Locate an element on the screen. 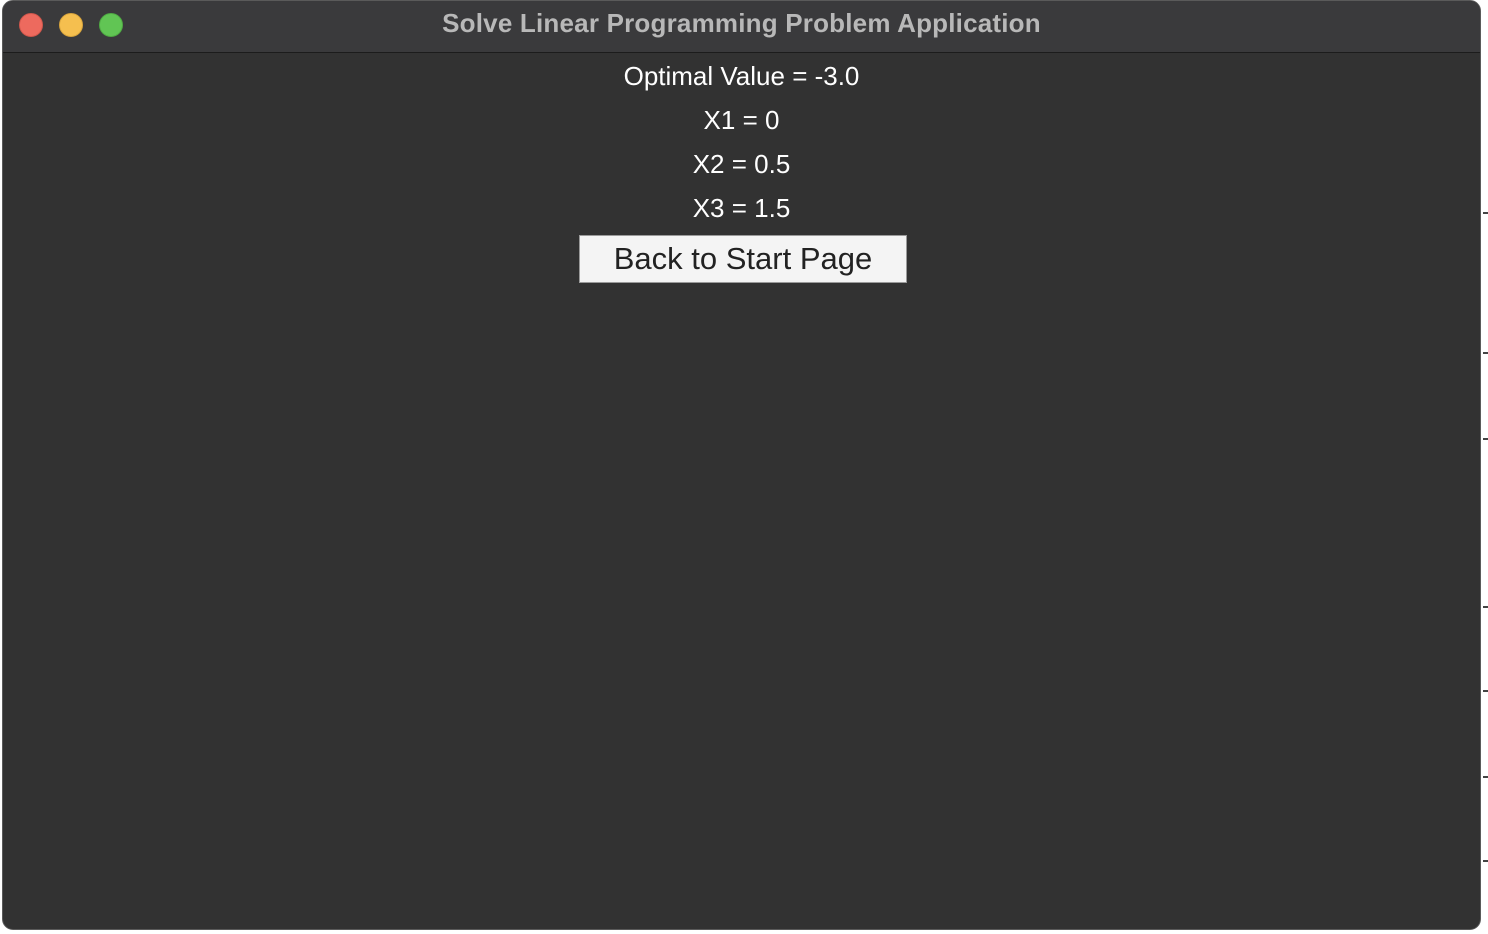 This screenshot has width=1488, height=934. optimal-value-label: Optimal Value = -3.0 is located at coordinates (741, 76).